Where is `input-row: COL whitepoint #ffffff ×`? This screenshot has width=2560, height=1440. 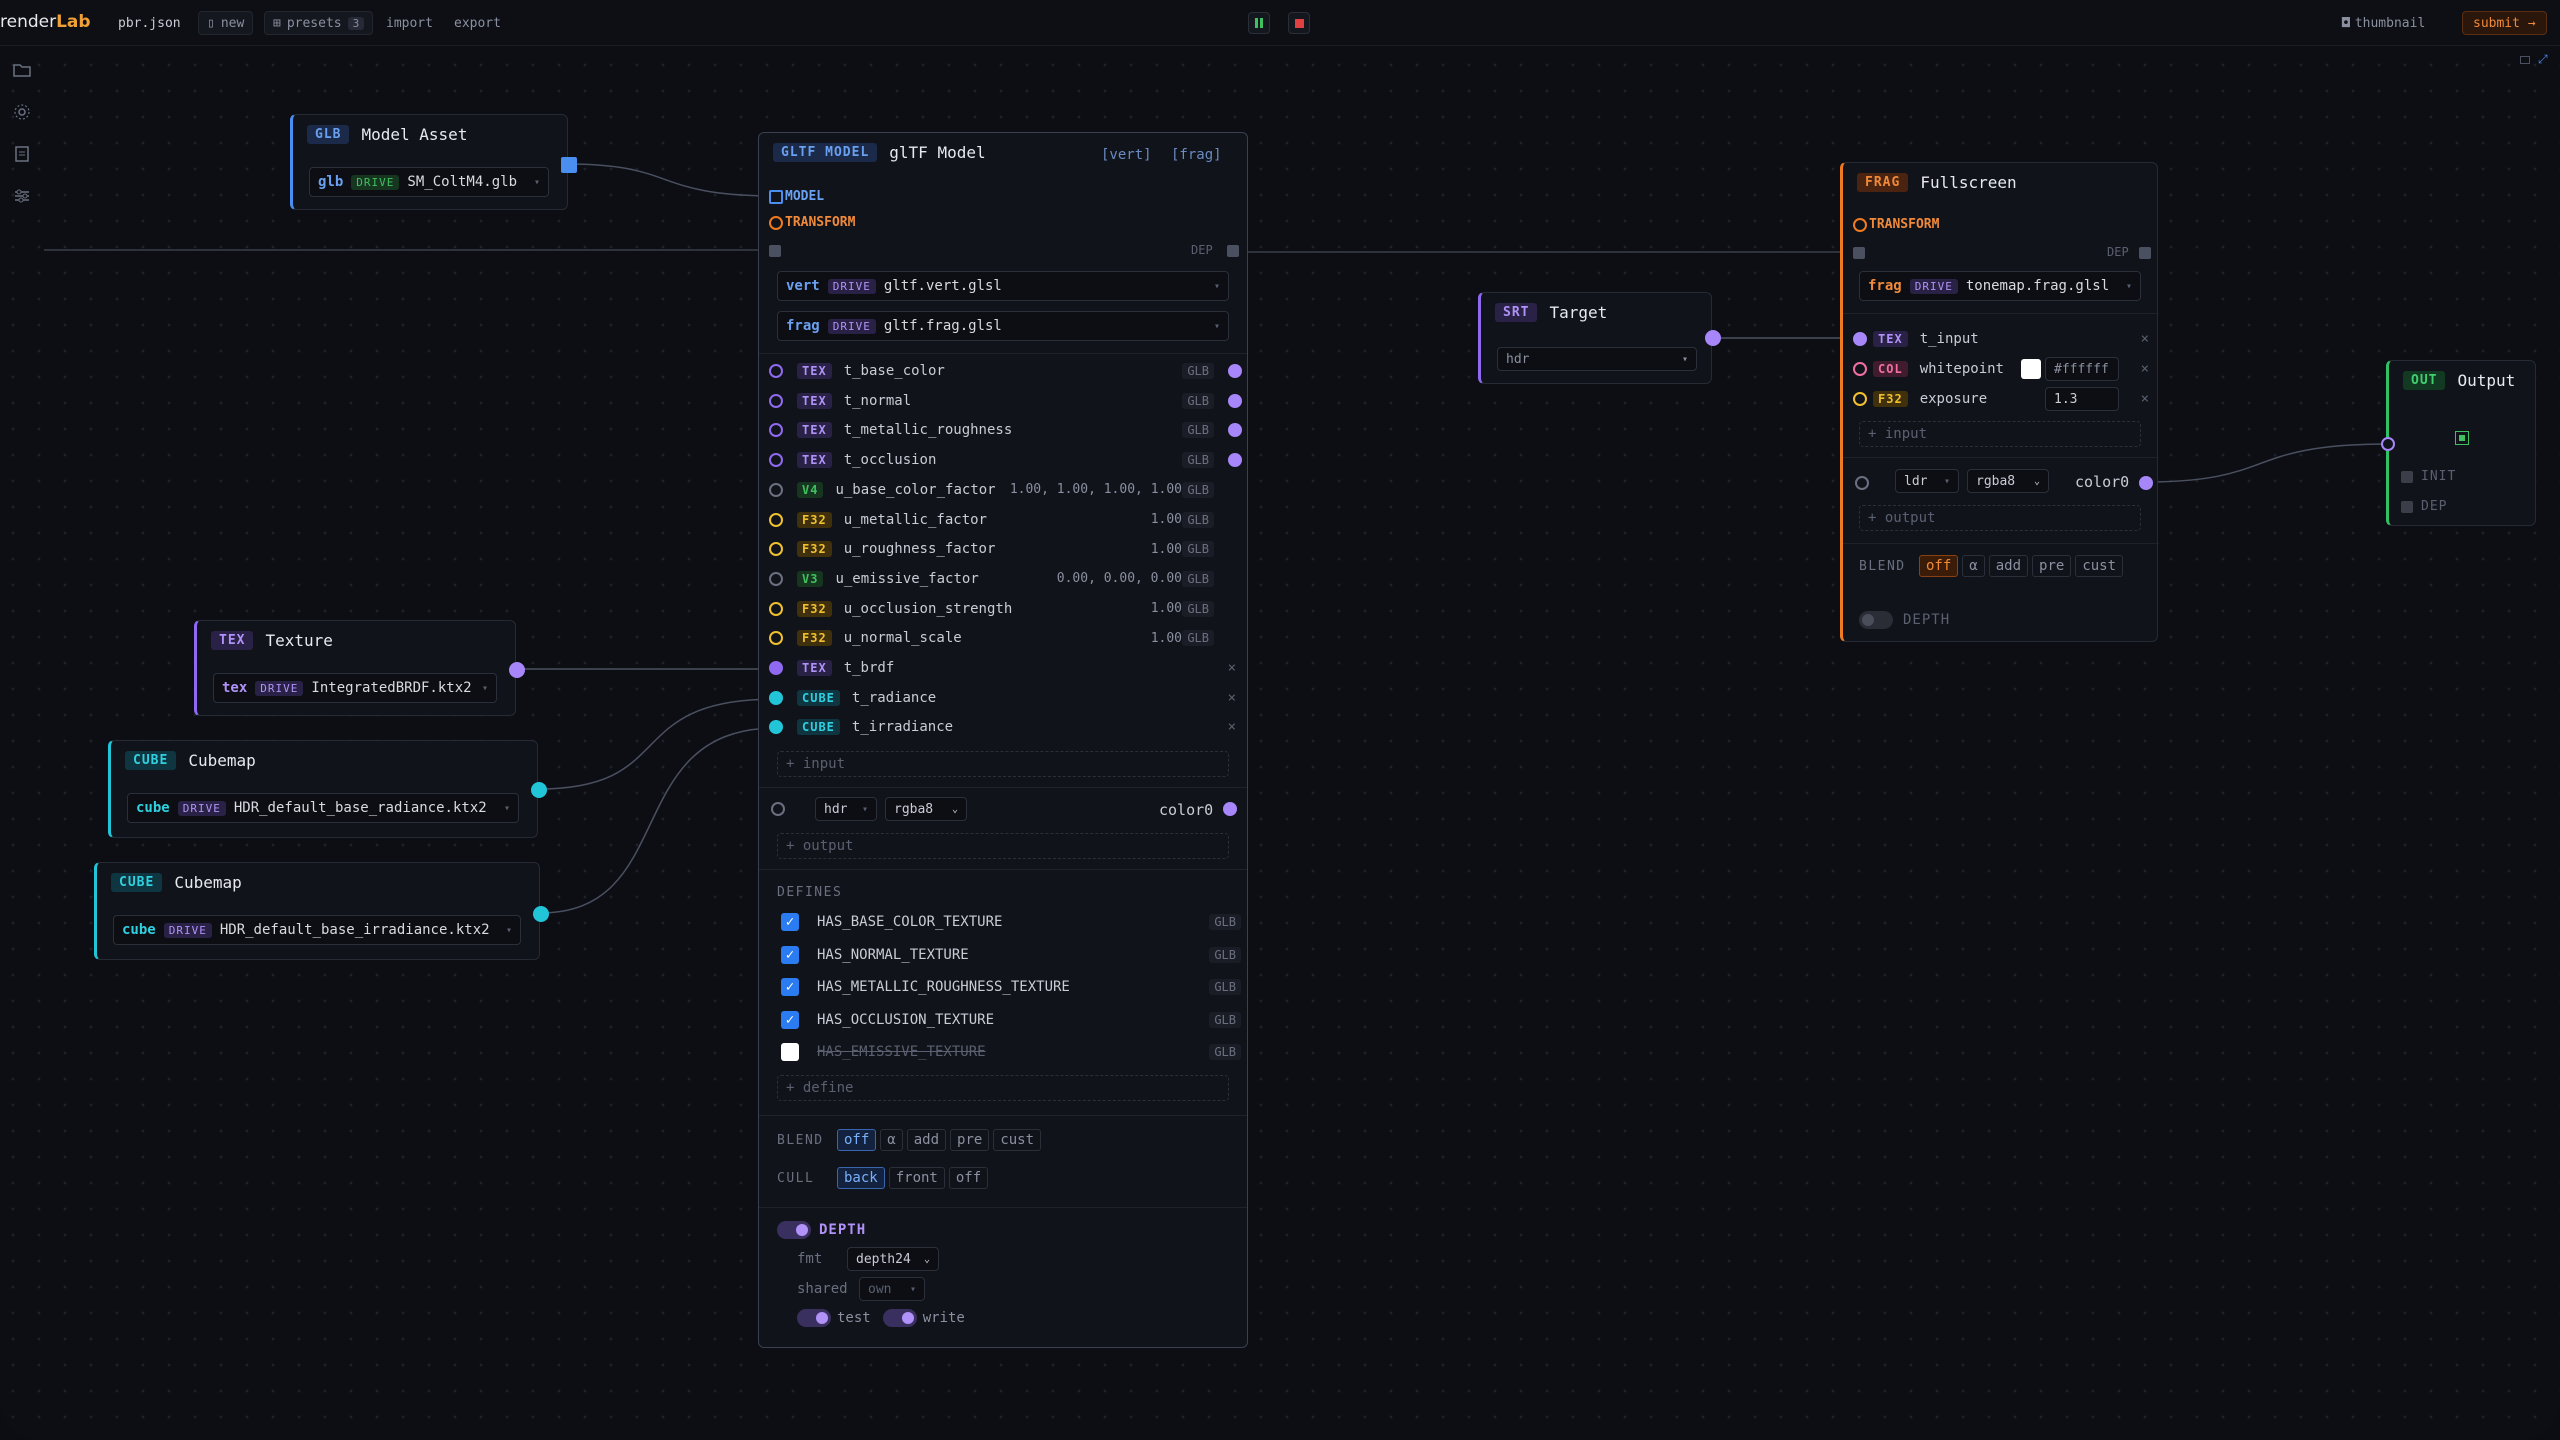 input-row: COL whitepoint #ffffff × is located at coordinates (2003, 369).